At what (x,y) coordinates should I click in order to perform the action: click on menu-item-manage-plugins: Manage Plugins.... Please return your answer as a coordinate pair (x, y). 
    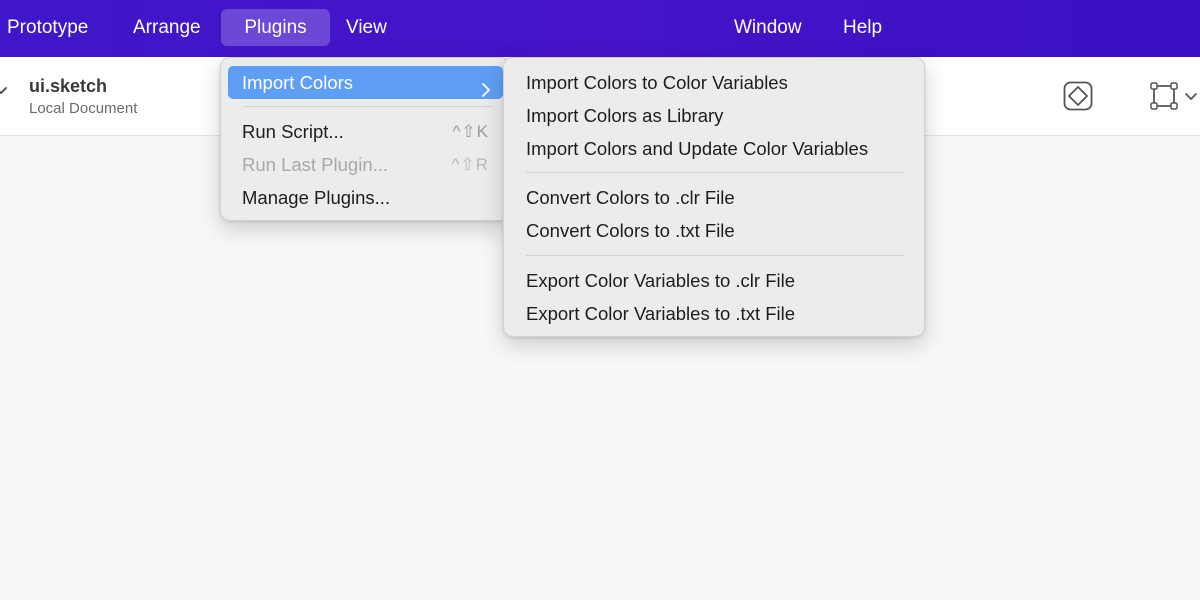
    Looking at the image, I should click on (365, 197).